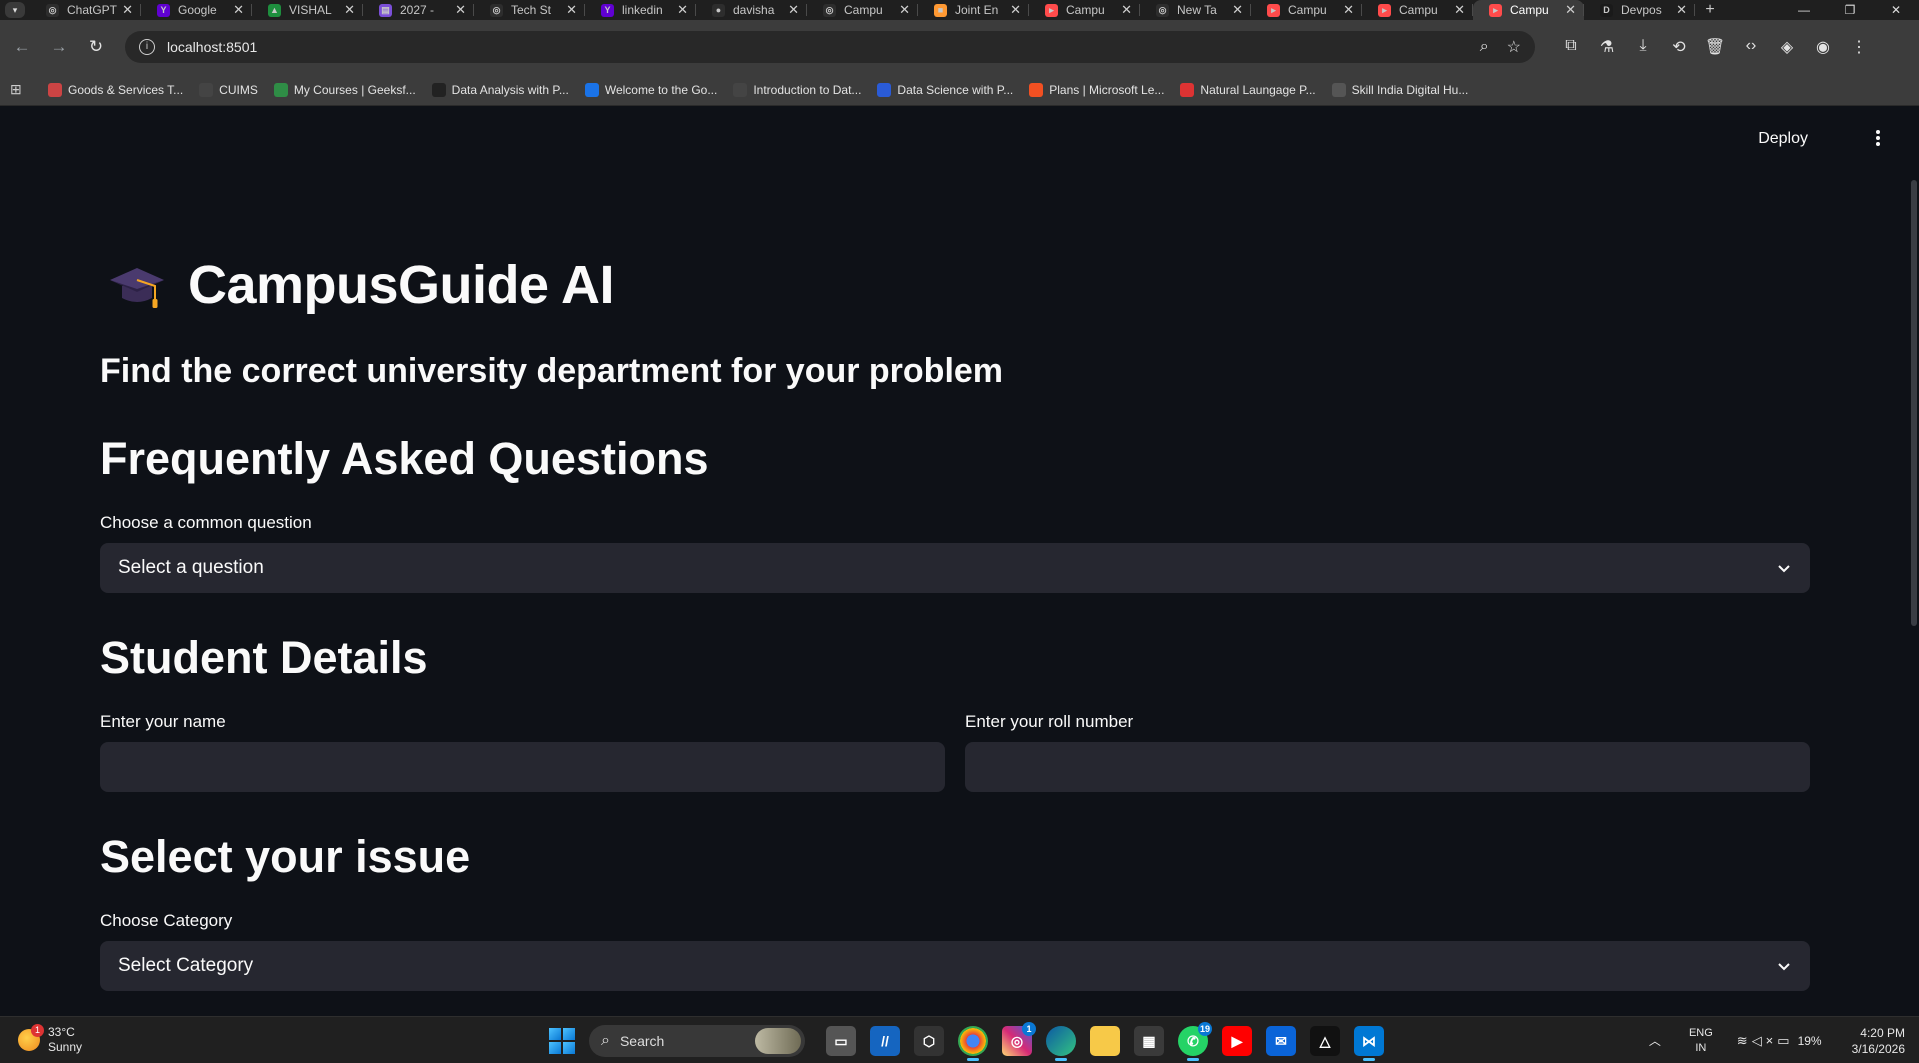  What do you see at coordinates (1787, 47) in the screenshot?
I see `copilot-icon: ◈` at bounding box center [1787, 47].